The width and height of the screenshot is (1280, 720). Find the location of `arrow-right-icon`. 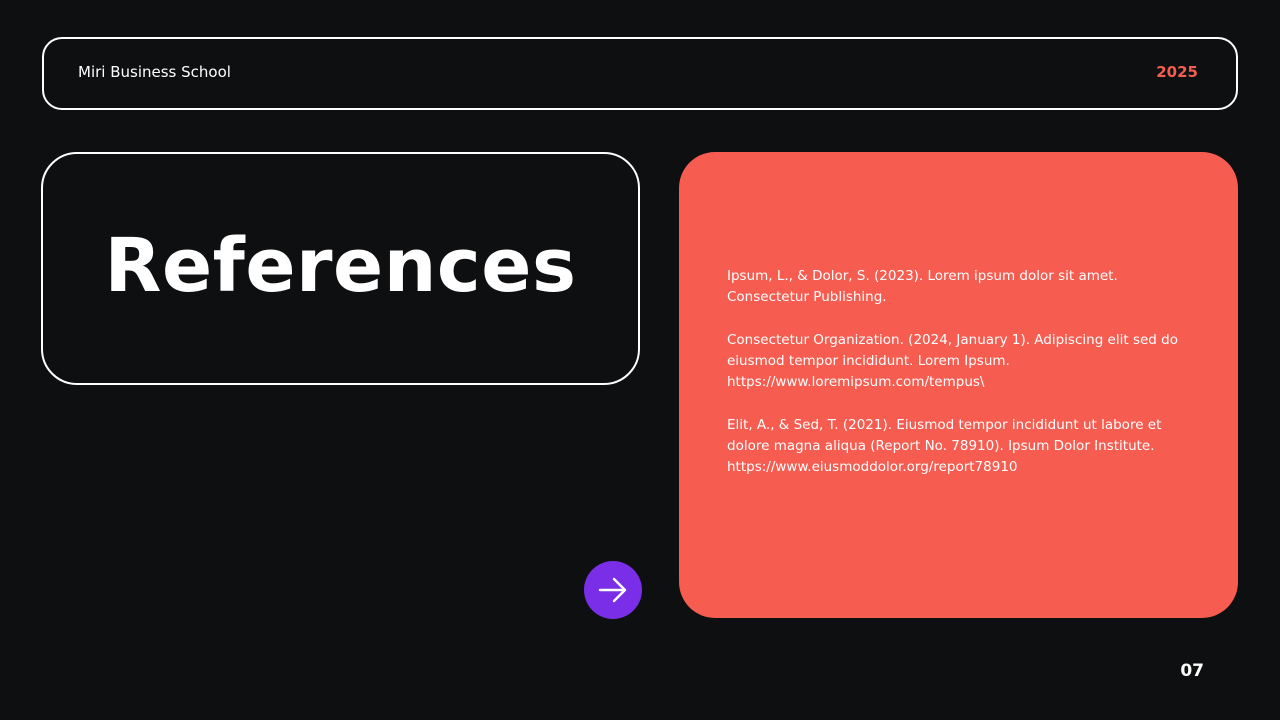

arrow-right-icon is located at coordinates (612, 590).